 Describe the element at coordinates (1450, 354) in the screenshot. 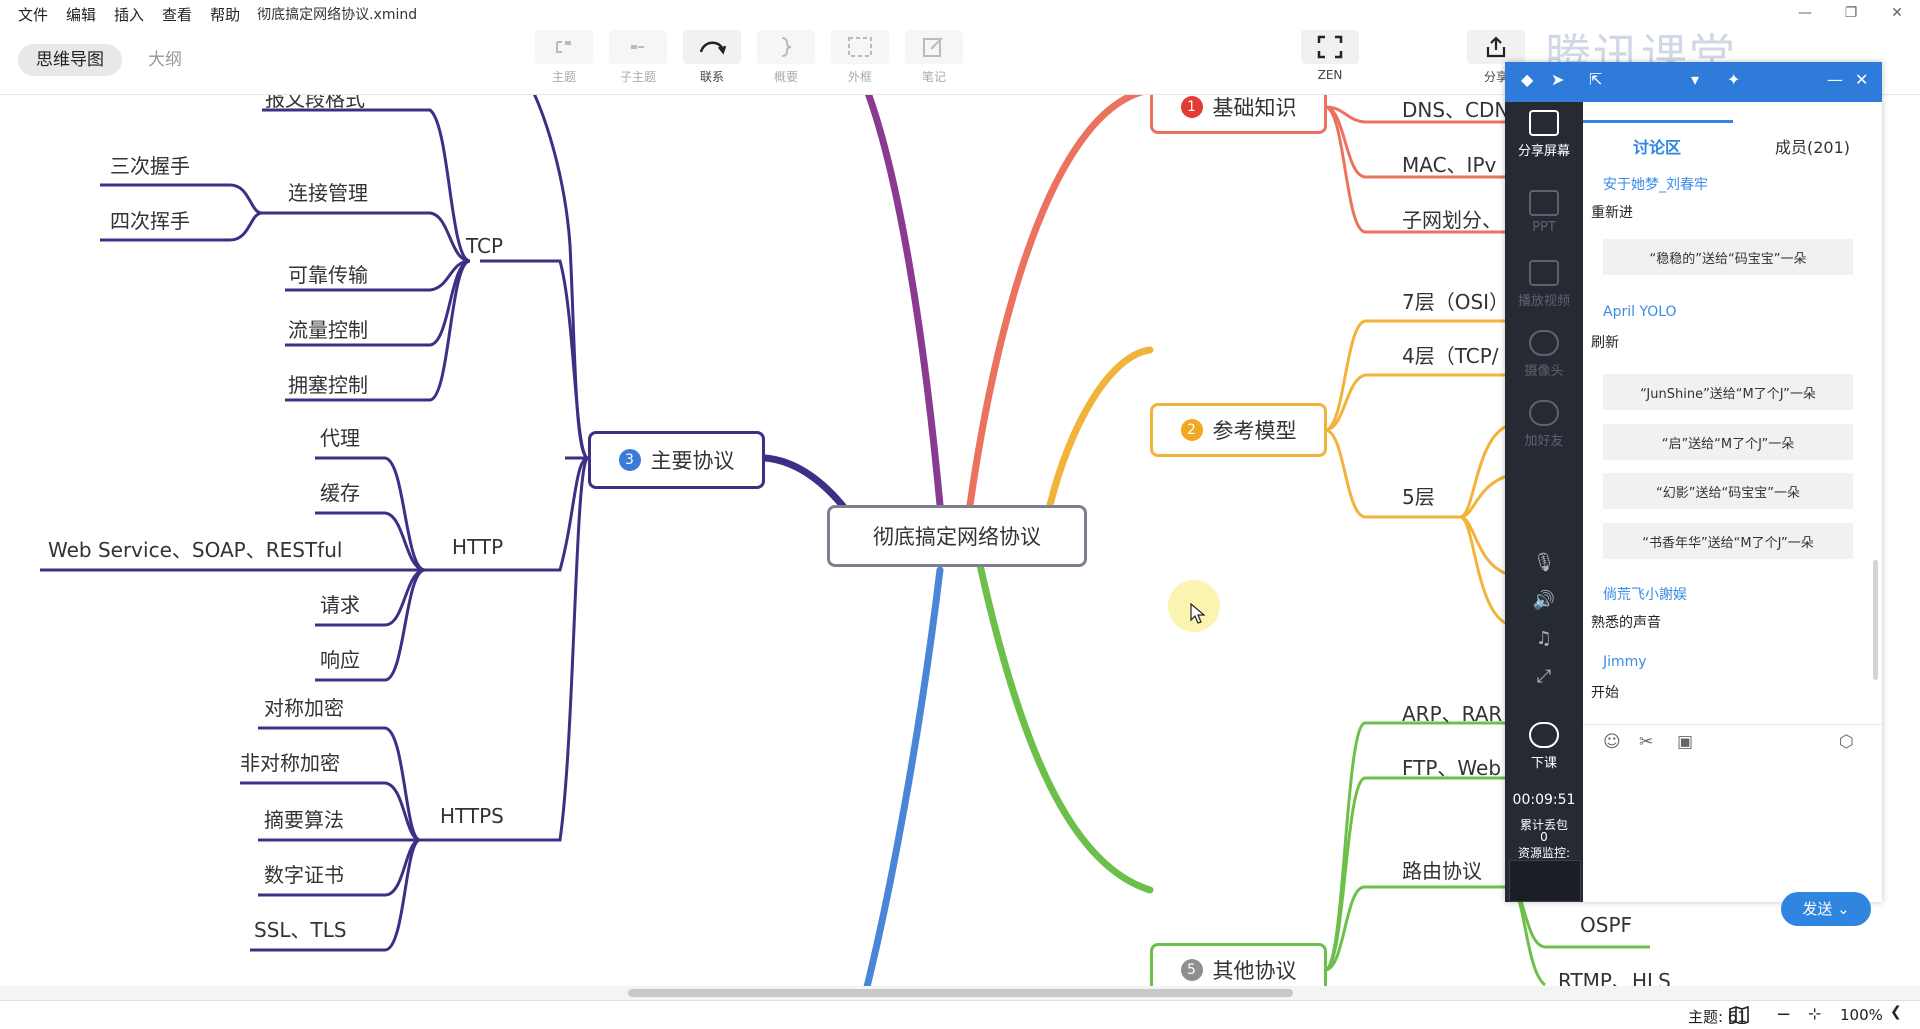

I see `topic-4-layer: 4层（TCP/` at that location.